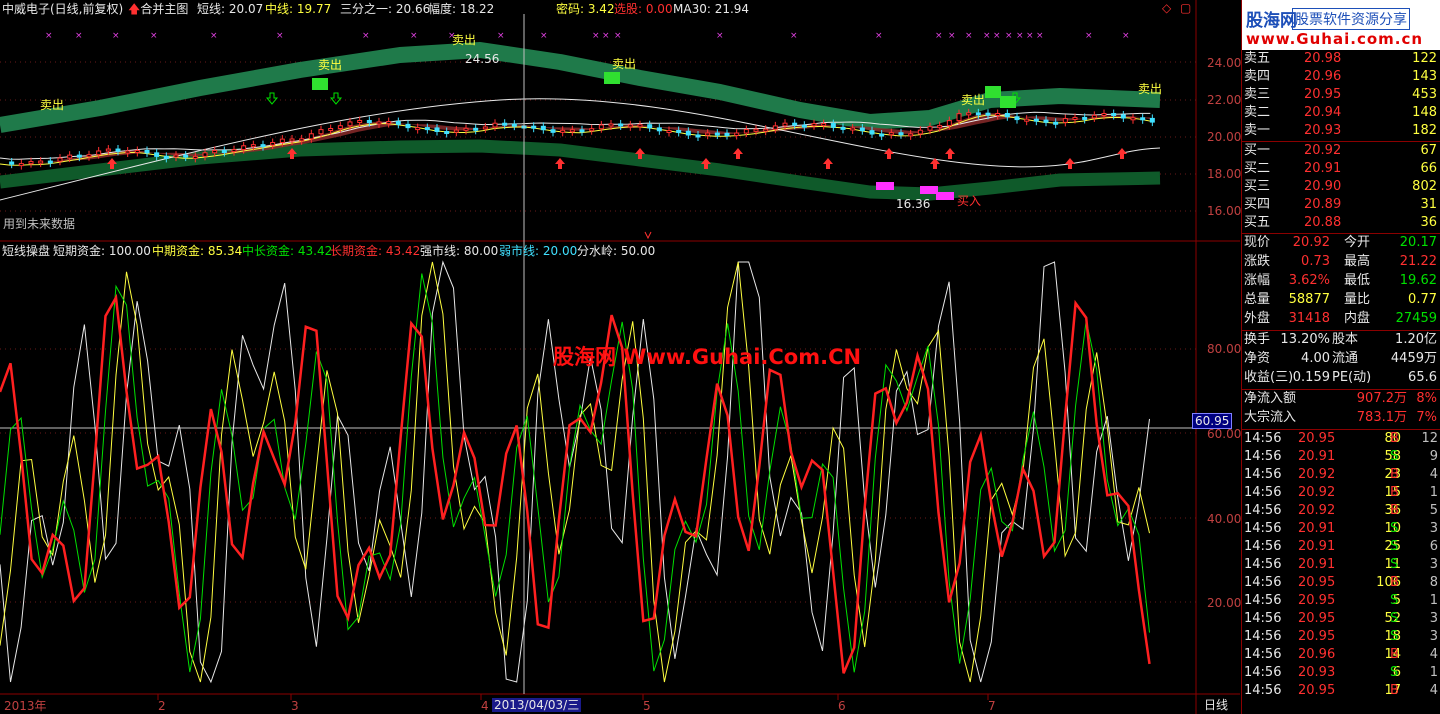  I want to click on tick-row: 14:56 20.92 23 B 4, so click(1341, 475).